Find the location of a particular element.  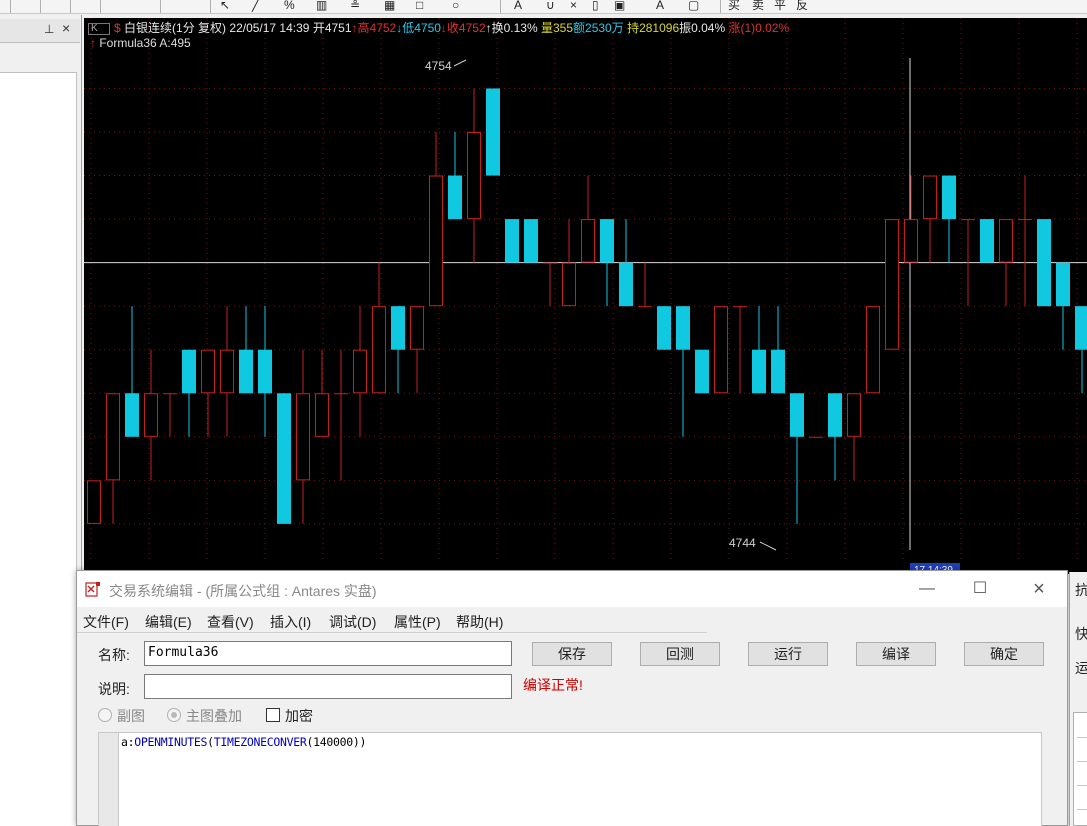

quote-turnover: ↑换0.13% is located at coordinates (511, 28).